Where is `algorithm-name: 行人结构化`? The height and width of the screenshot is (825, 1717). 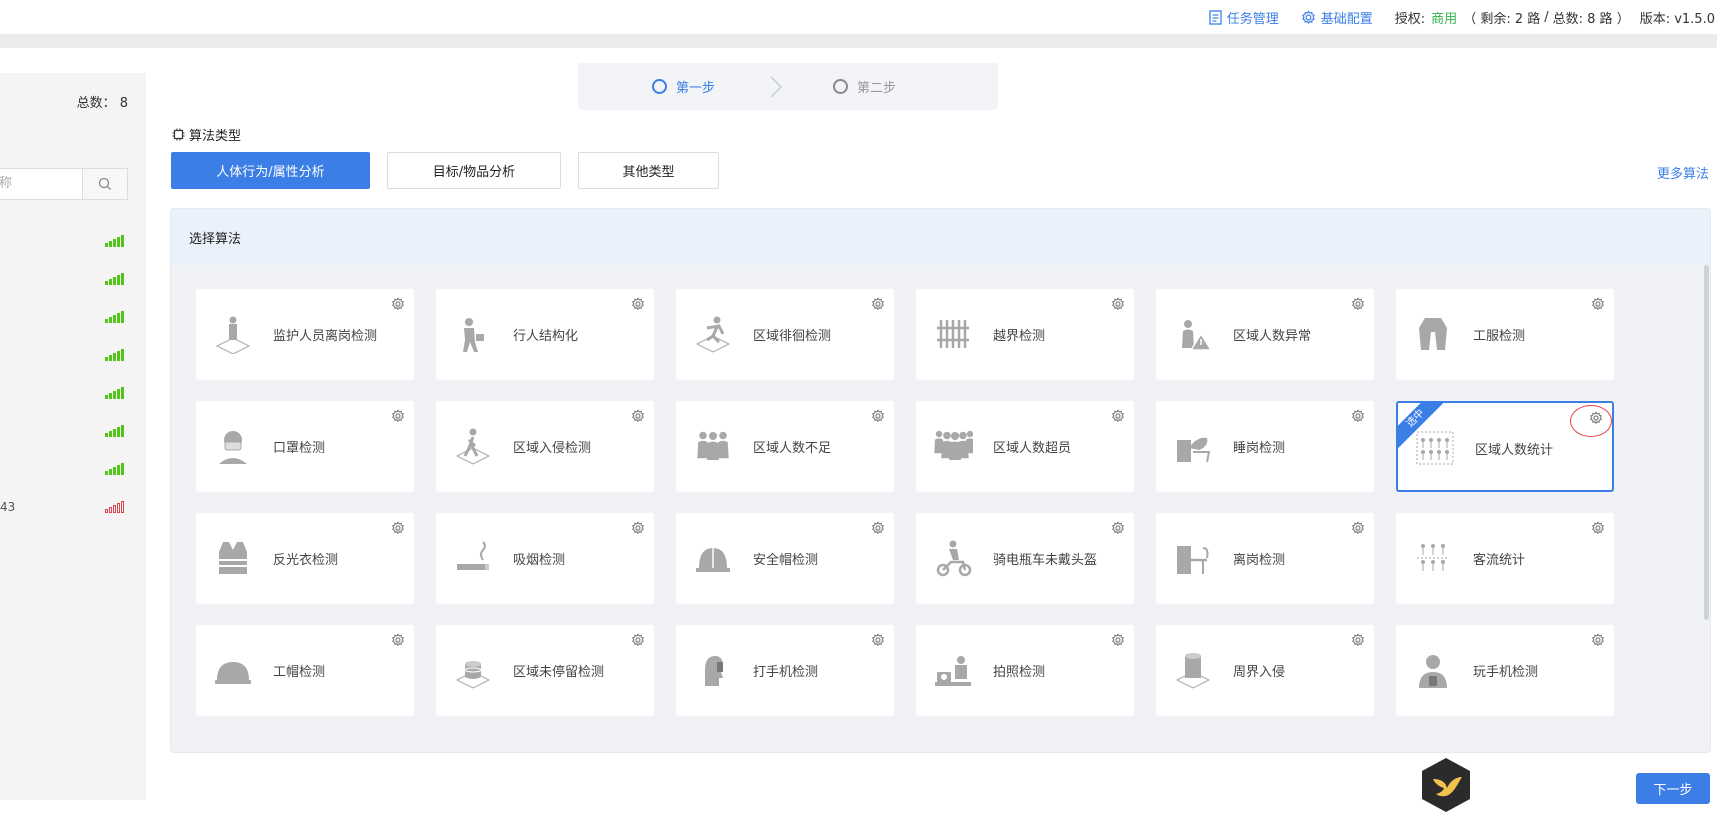
algorithm-name: 行人结构化 is located at coordinates (546, 336).